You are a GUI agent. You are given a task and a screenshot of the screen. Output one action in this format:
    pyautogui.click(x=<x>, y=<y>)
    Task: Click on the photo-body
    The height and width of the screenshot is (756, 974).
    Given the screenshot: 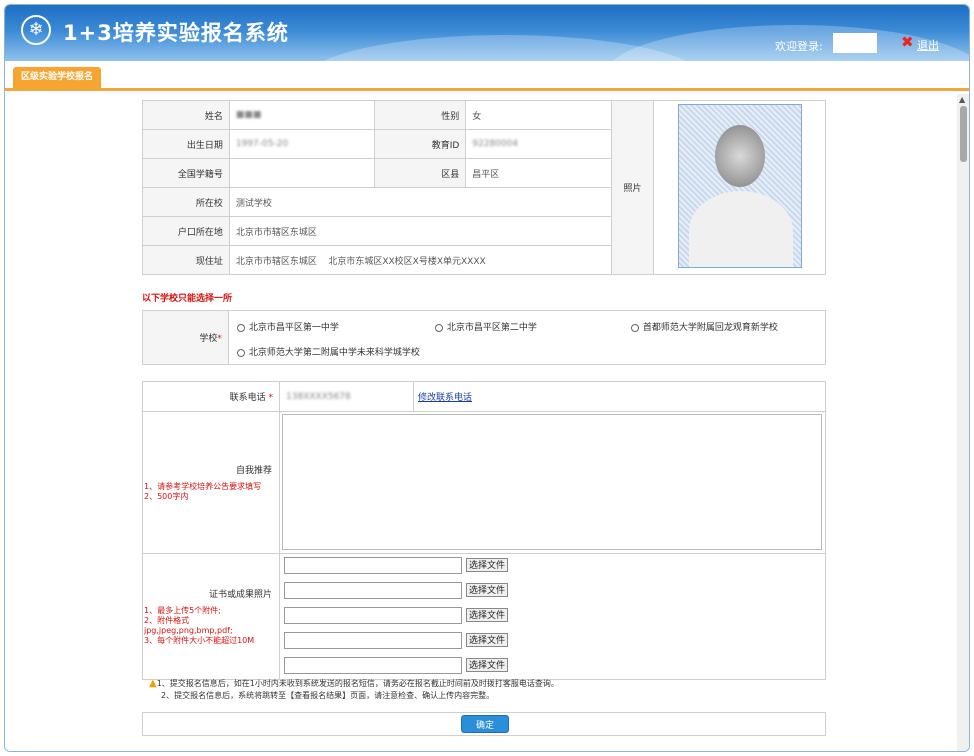 What is the action you would take?
    pyautogui.click(x=740, y=229)
    